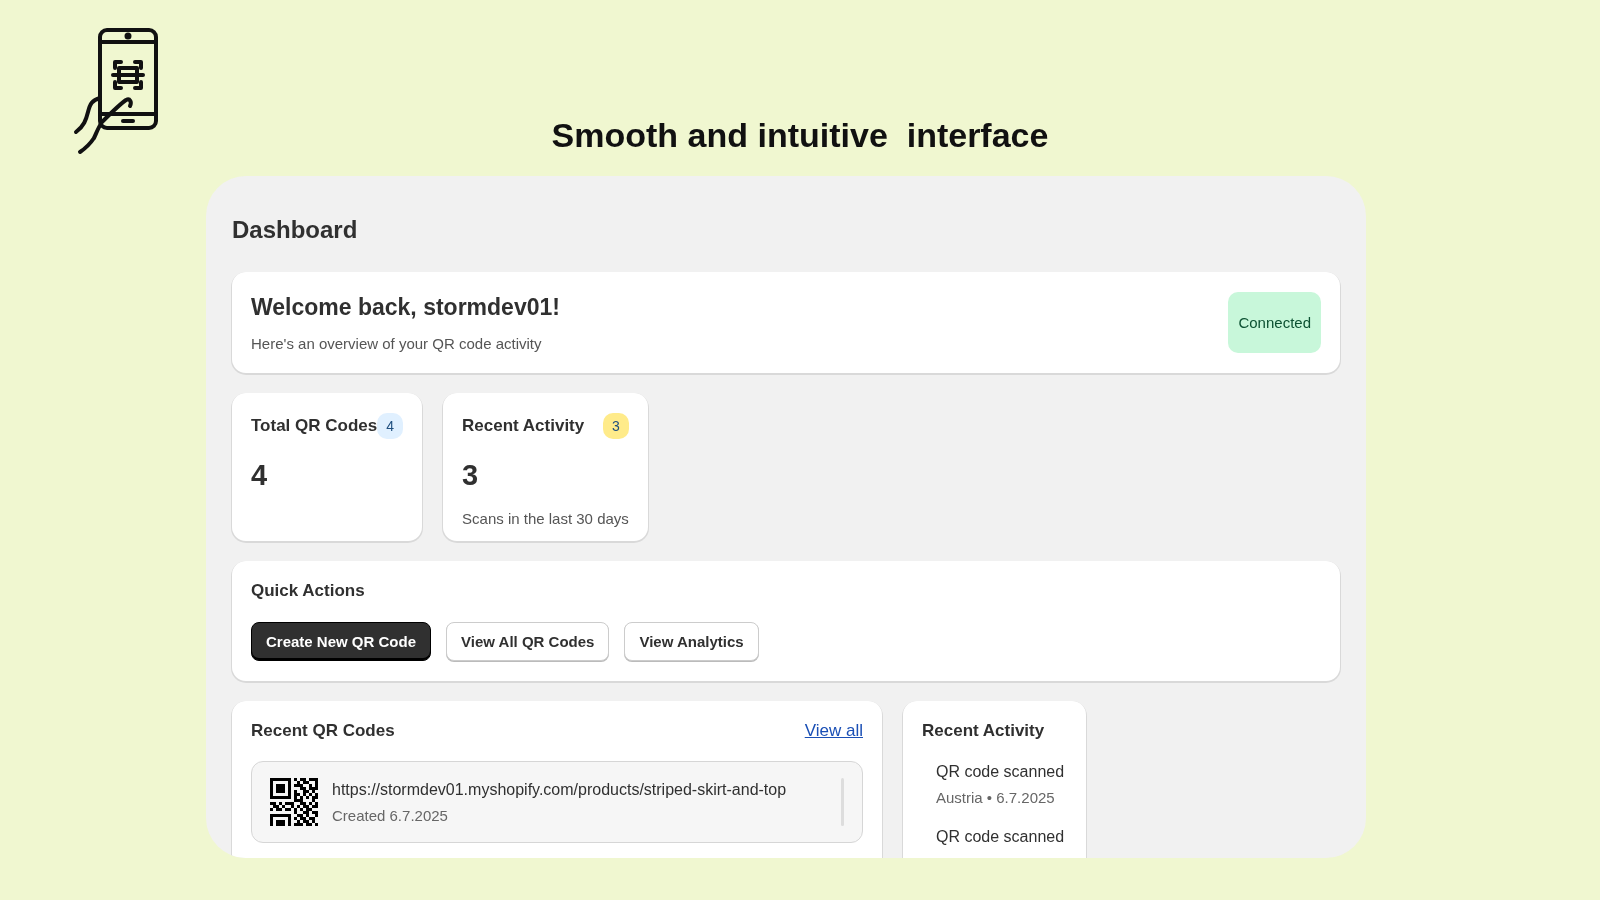 Image resolution: width=1600 pixels, height=900 pixels. What do you see at coordinates (397, 343) in the screenshot?
I see `welcome-subtitle: Here's an overview of your QR code activity` at bounding box center [397, 343].